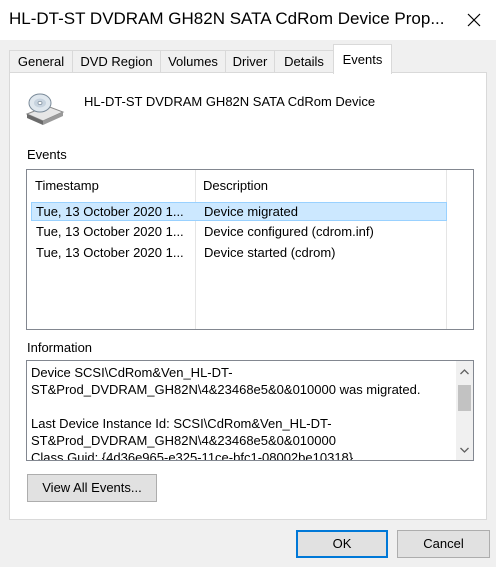  Describe the element at coordinates (41, 61) in the screenshot. I see `tab-general: General` at that location.